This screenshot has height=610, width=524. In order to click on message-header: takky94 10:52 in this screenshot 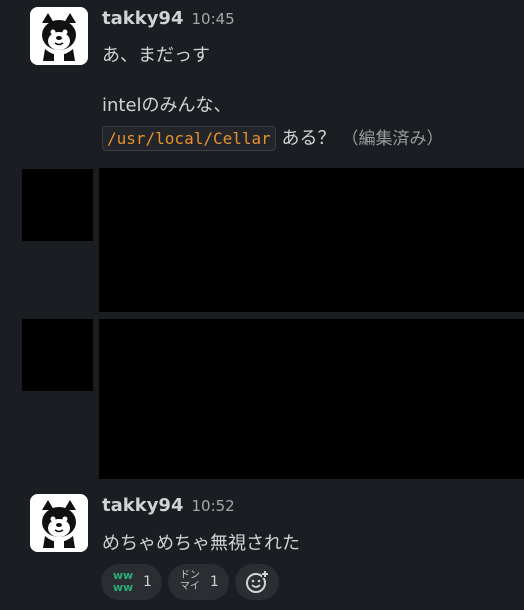, I will do `click(168, 505)`.